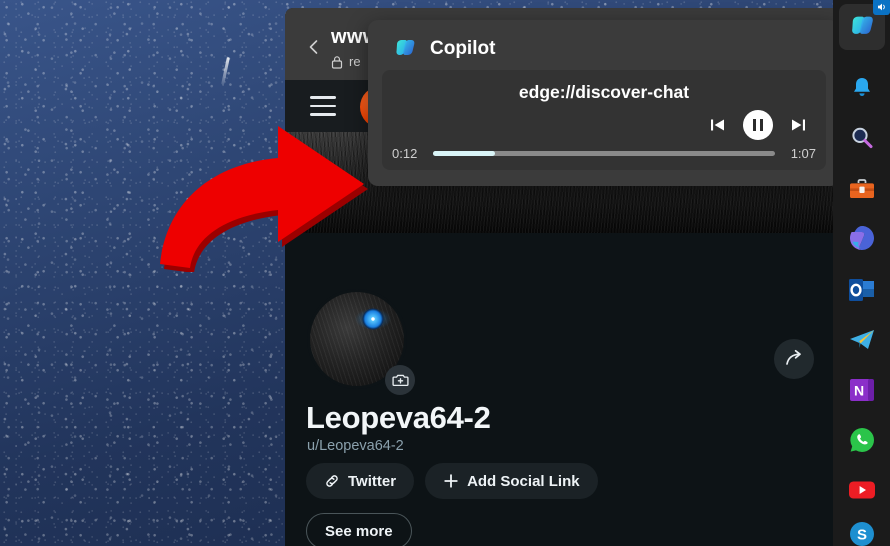  I want to click on right-taskbar: N S, so click(861, 273).